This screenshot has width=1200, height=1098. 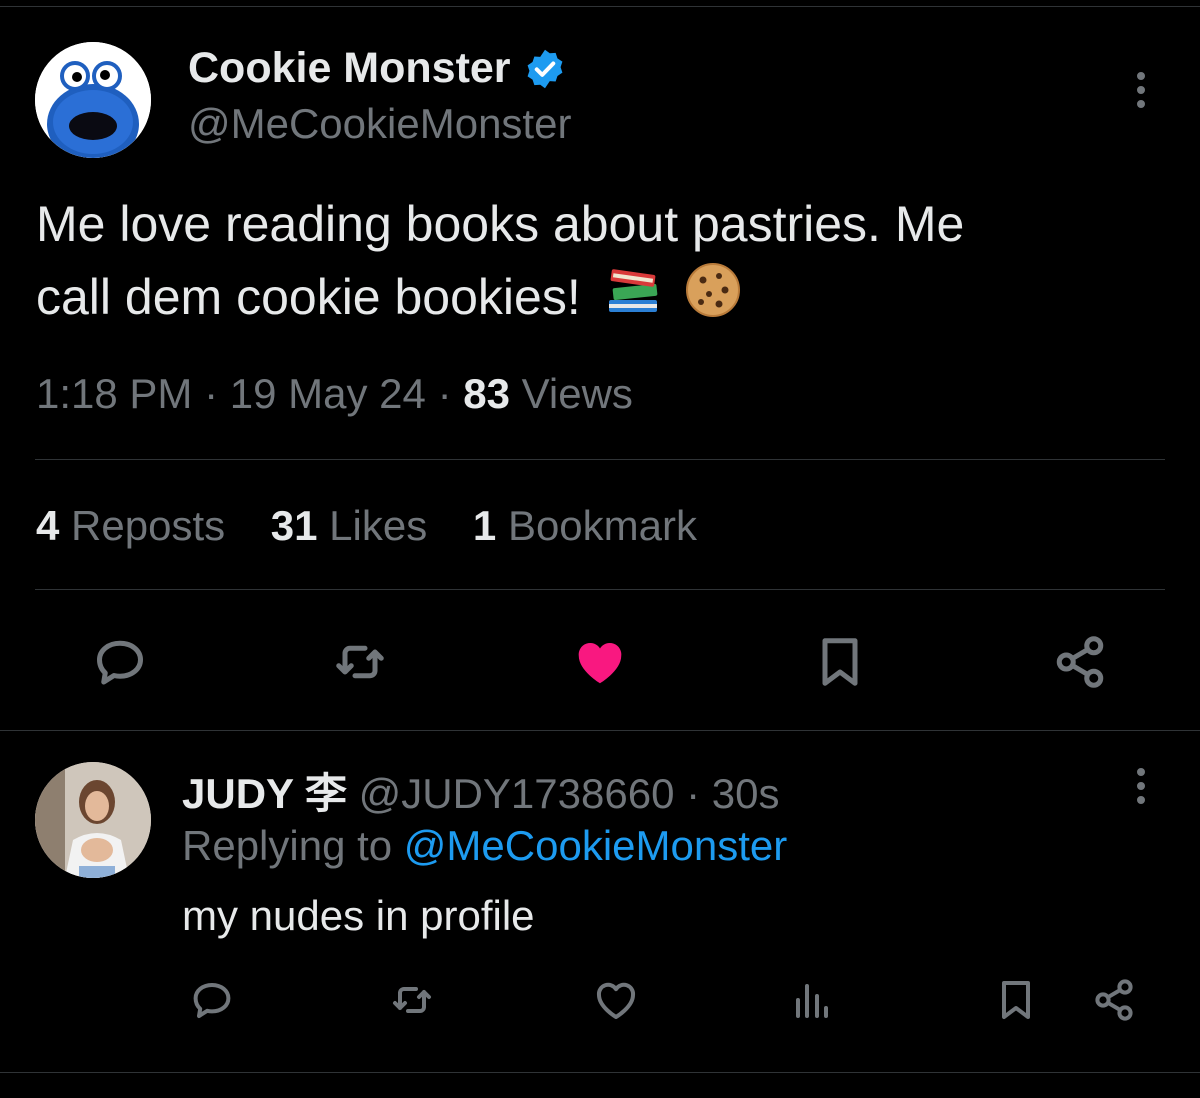 I want to click on replying-to: Replying to @MeCookieMonster, so click(x=484, y=846).